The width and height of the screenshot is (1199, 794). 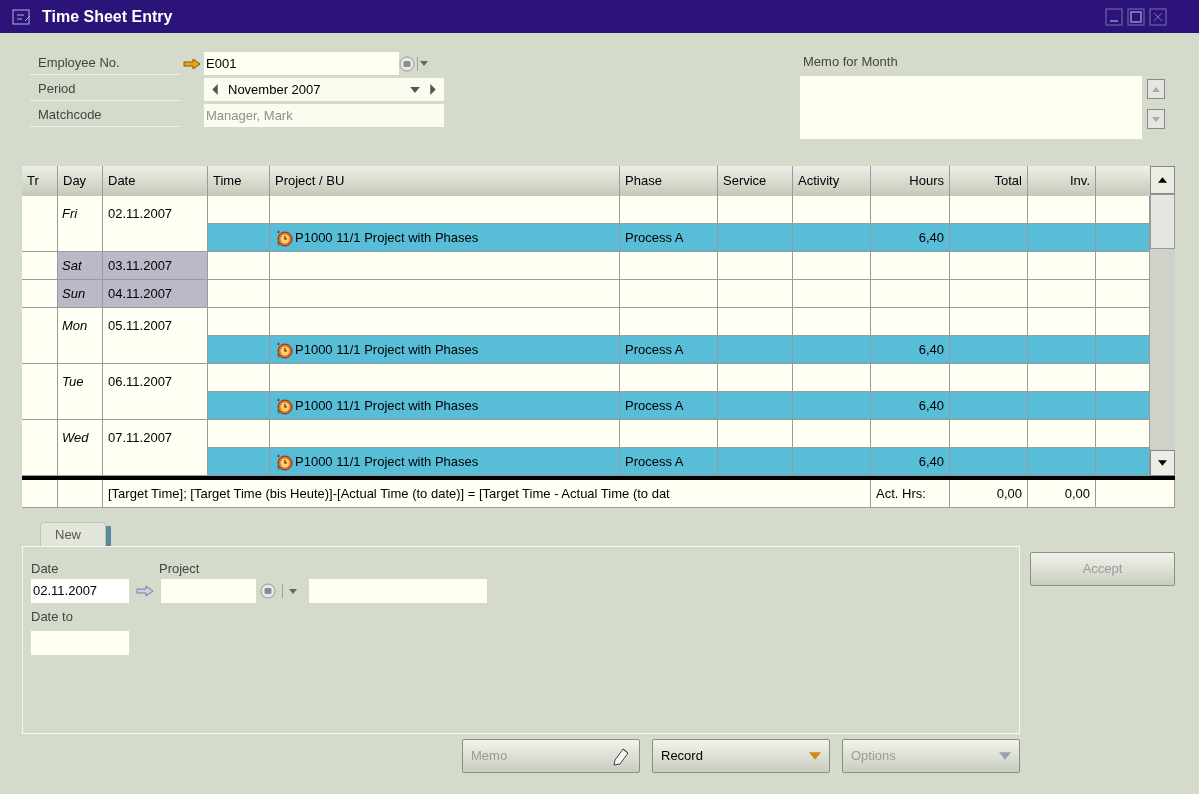 I want to click on date-cell: 02.11.2007, so click(x=155, y=224).